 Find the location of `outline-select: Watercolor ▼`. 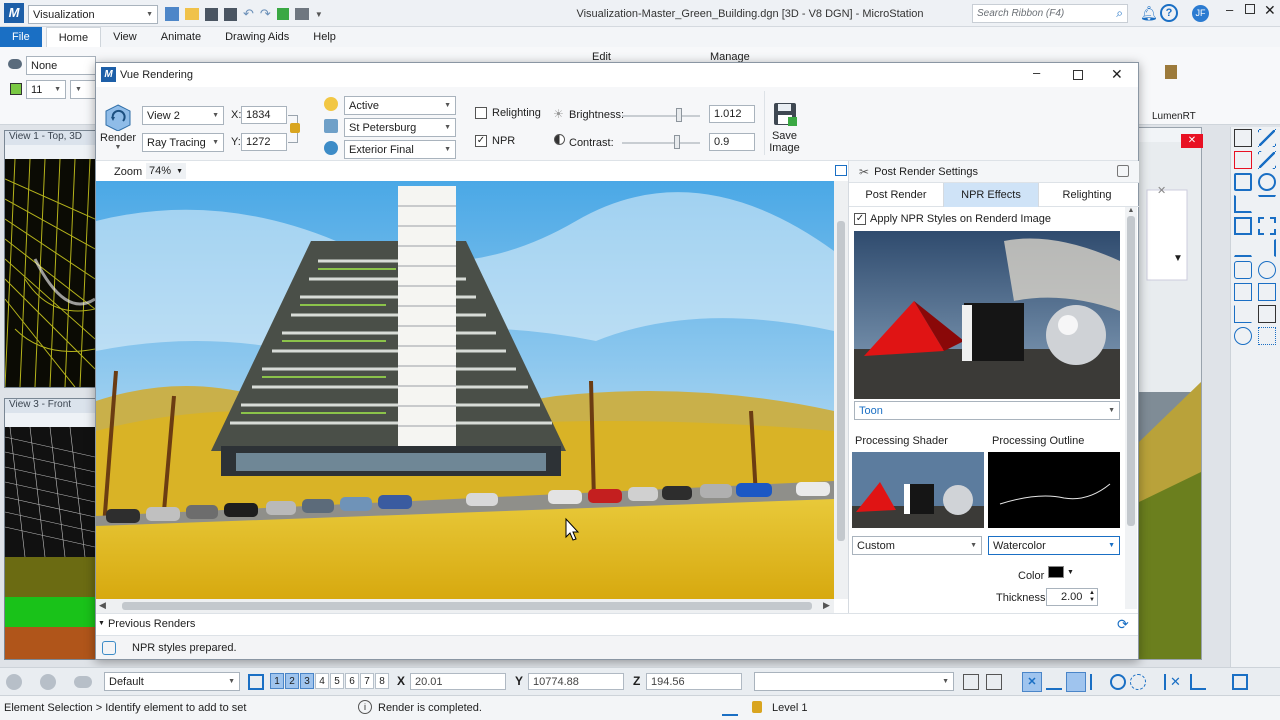

outline-select: Watercolor ▼ is located at coordinates (1054, 545).